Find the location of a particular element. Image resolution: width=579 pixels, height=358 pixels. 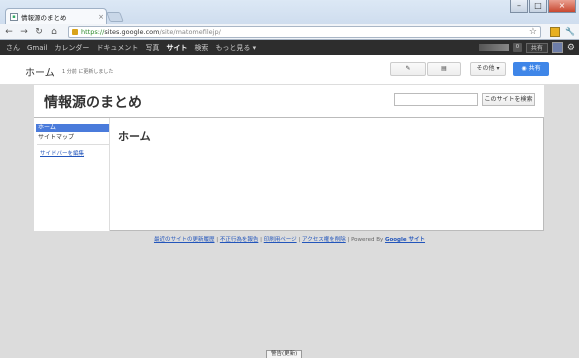

edit-page-button: ✎ is located at coordinates (408, 69).